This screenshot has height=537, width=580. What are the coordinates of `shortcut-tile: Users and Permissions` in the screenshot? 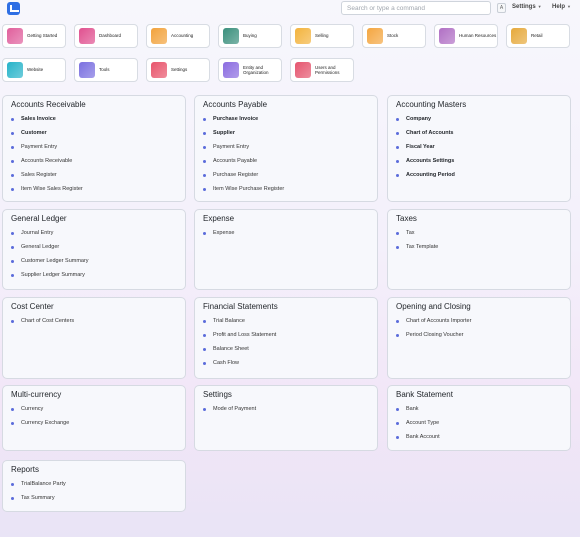 It's located at (322, 70).